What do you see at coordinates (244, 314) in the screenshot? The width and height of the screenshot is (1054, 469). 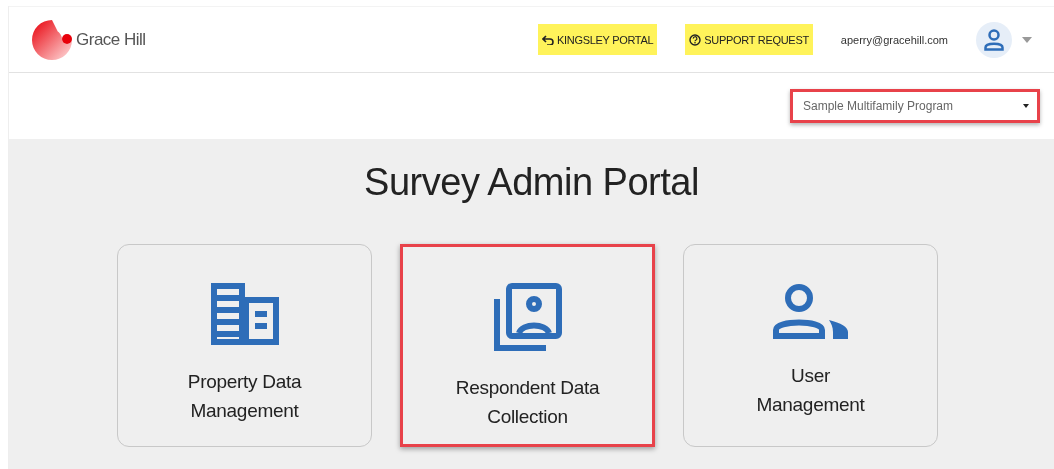 I see `building-icon` at bounding box center [244, 314].